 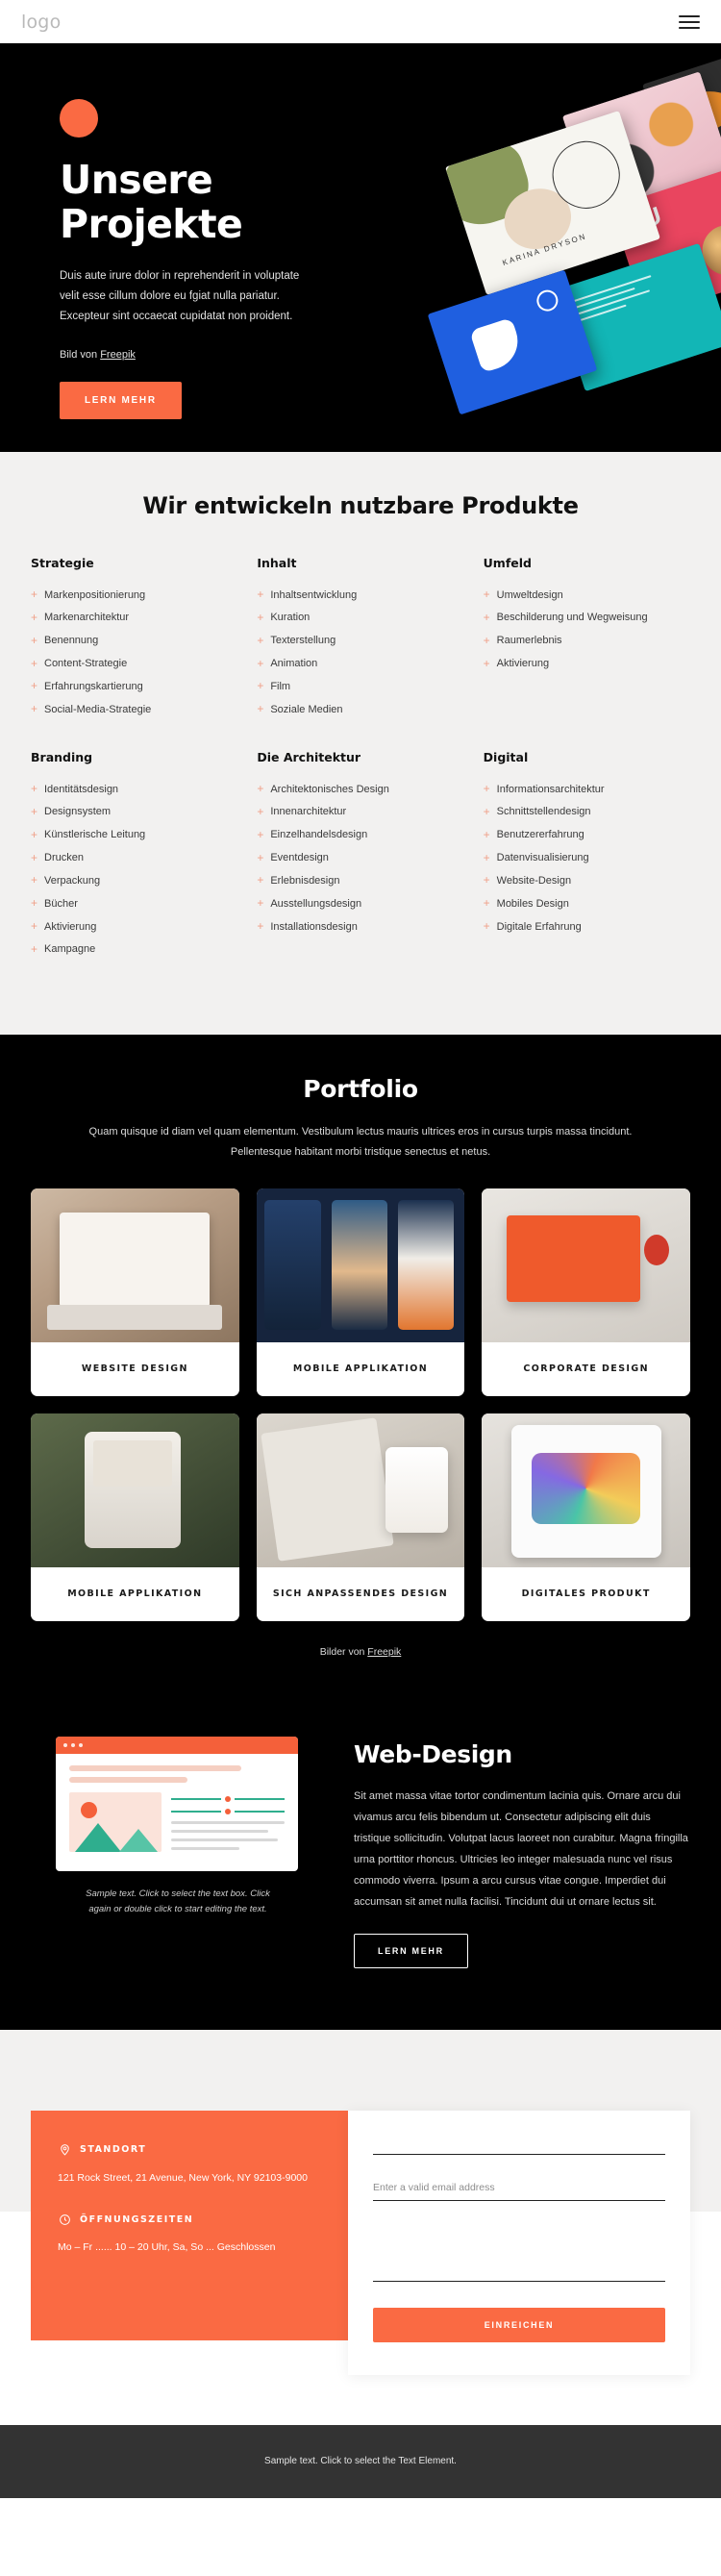 I want to click on illustration-text-column, so click(x=228, y=1824).